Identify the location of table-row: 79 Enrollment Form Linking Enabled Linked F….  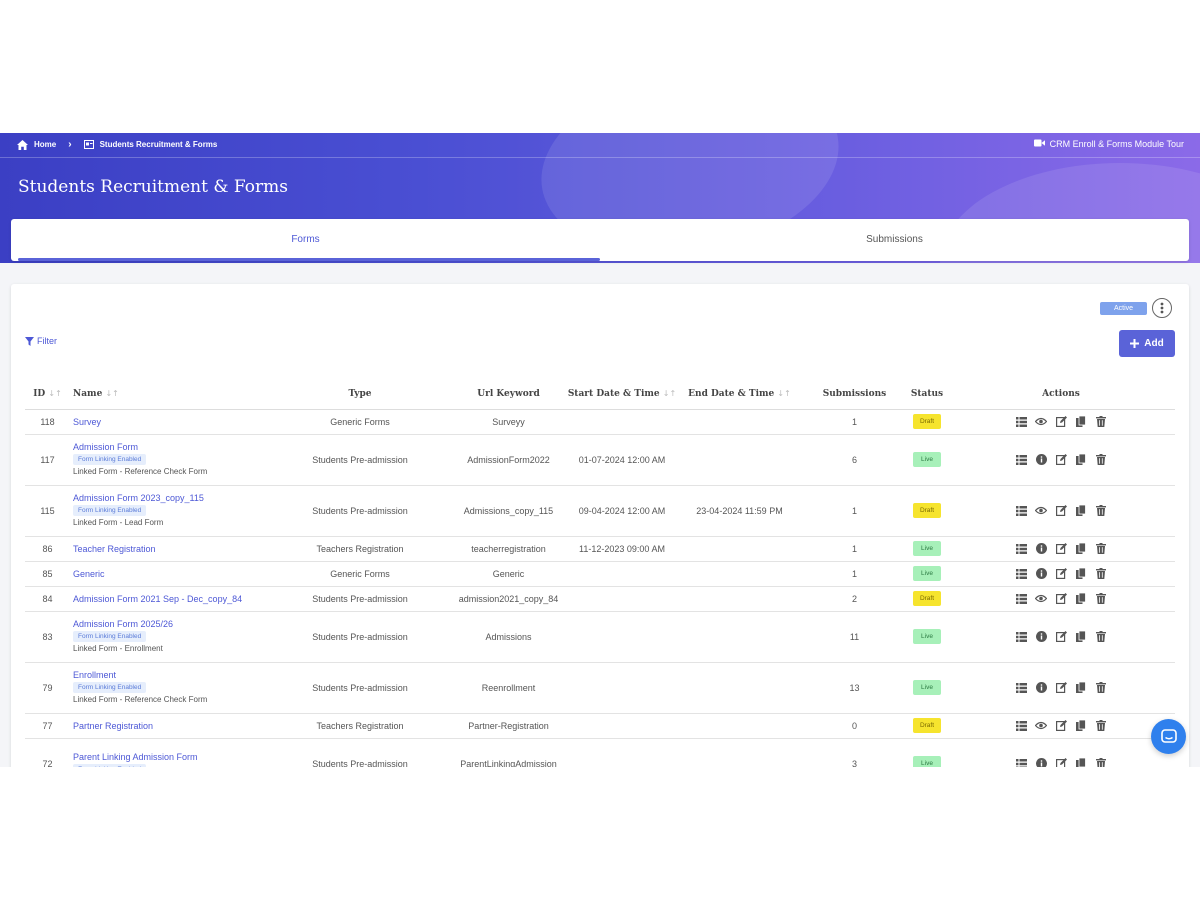
(600, 688).